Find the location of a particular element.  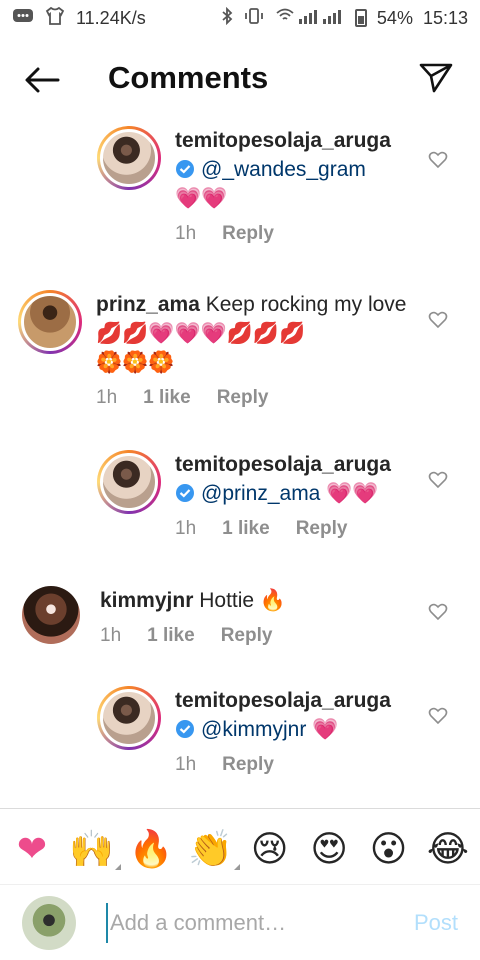

comment-emojis: 🔥 is located at coordinates (273, 600).